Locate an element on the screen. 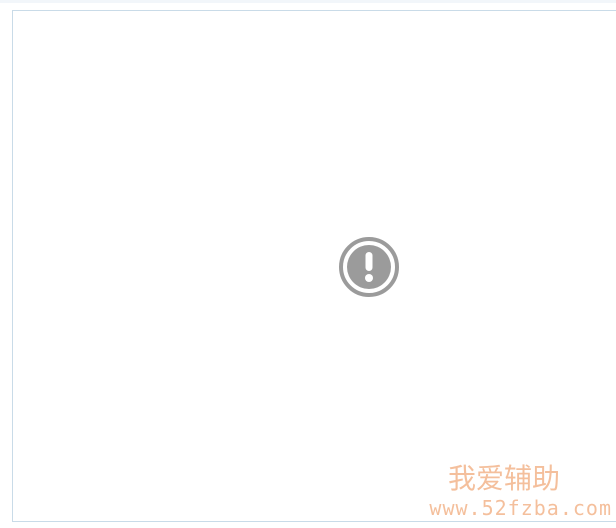 The height and width of the screenshot is (528, 616). watermark-url: www.52fzba.com is located at coordinates (520, 508).